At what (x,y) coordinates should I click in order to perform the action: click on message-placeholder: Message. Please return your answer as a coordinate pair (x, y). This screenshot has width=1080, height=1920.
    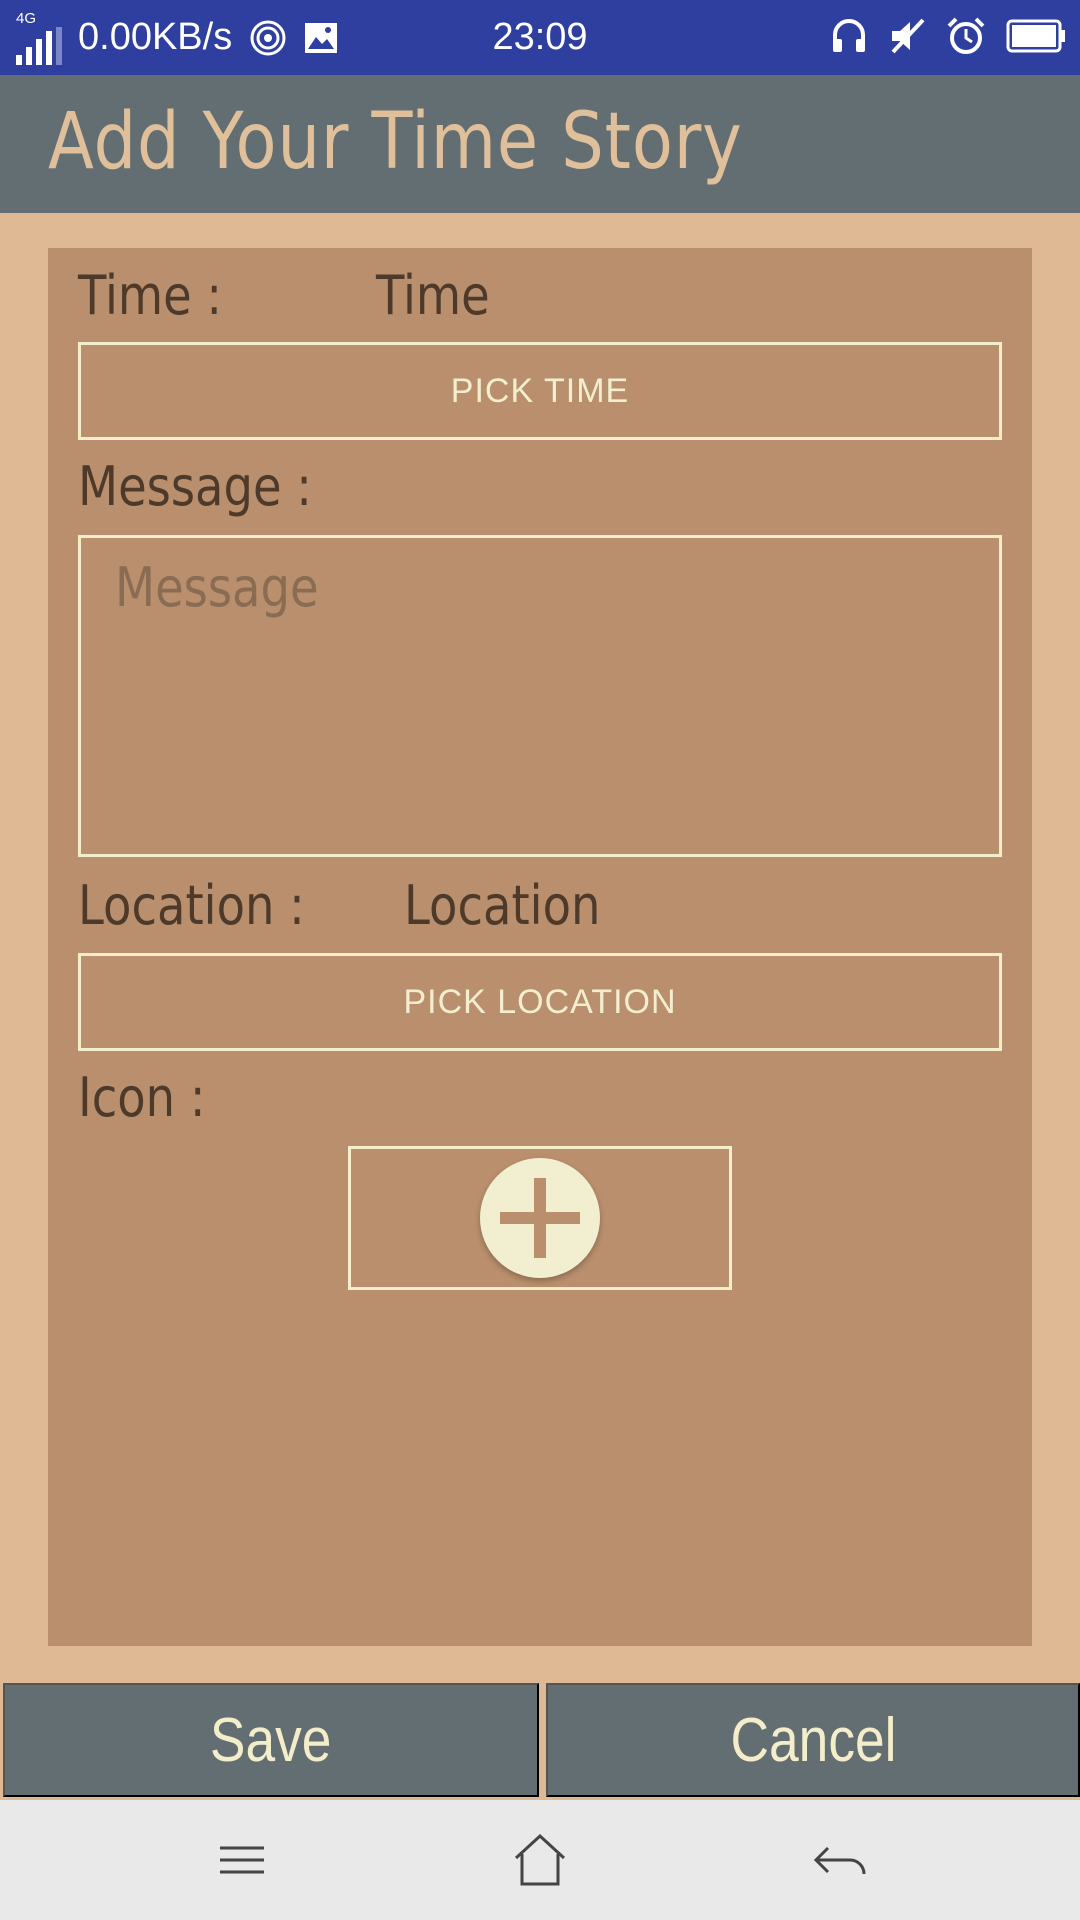
    Looking at the image, I should click on (217, 587).